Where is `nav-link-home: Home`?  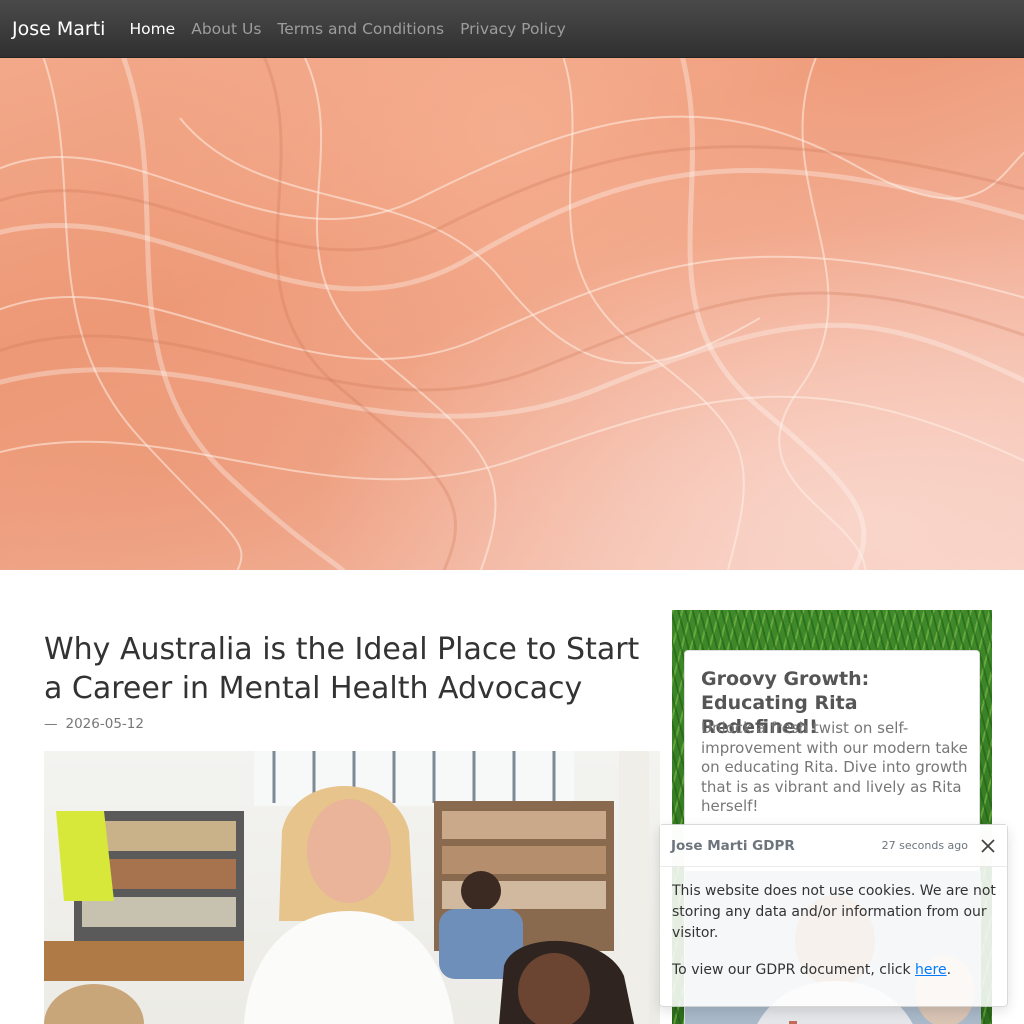 nav-link-home: Home is located at coordinates (152, 29).